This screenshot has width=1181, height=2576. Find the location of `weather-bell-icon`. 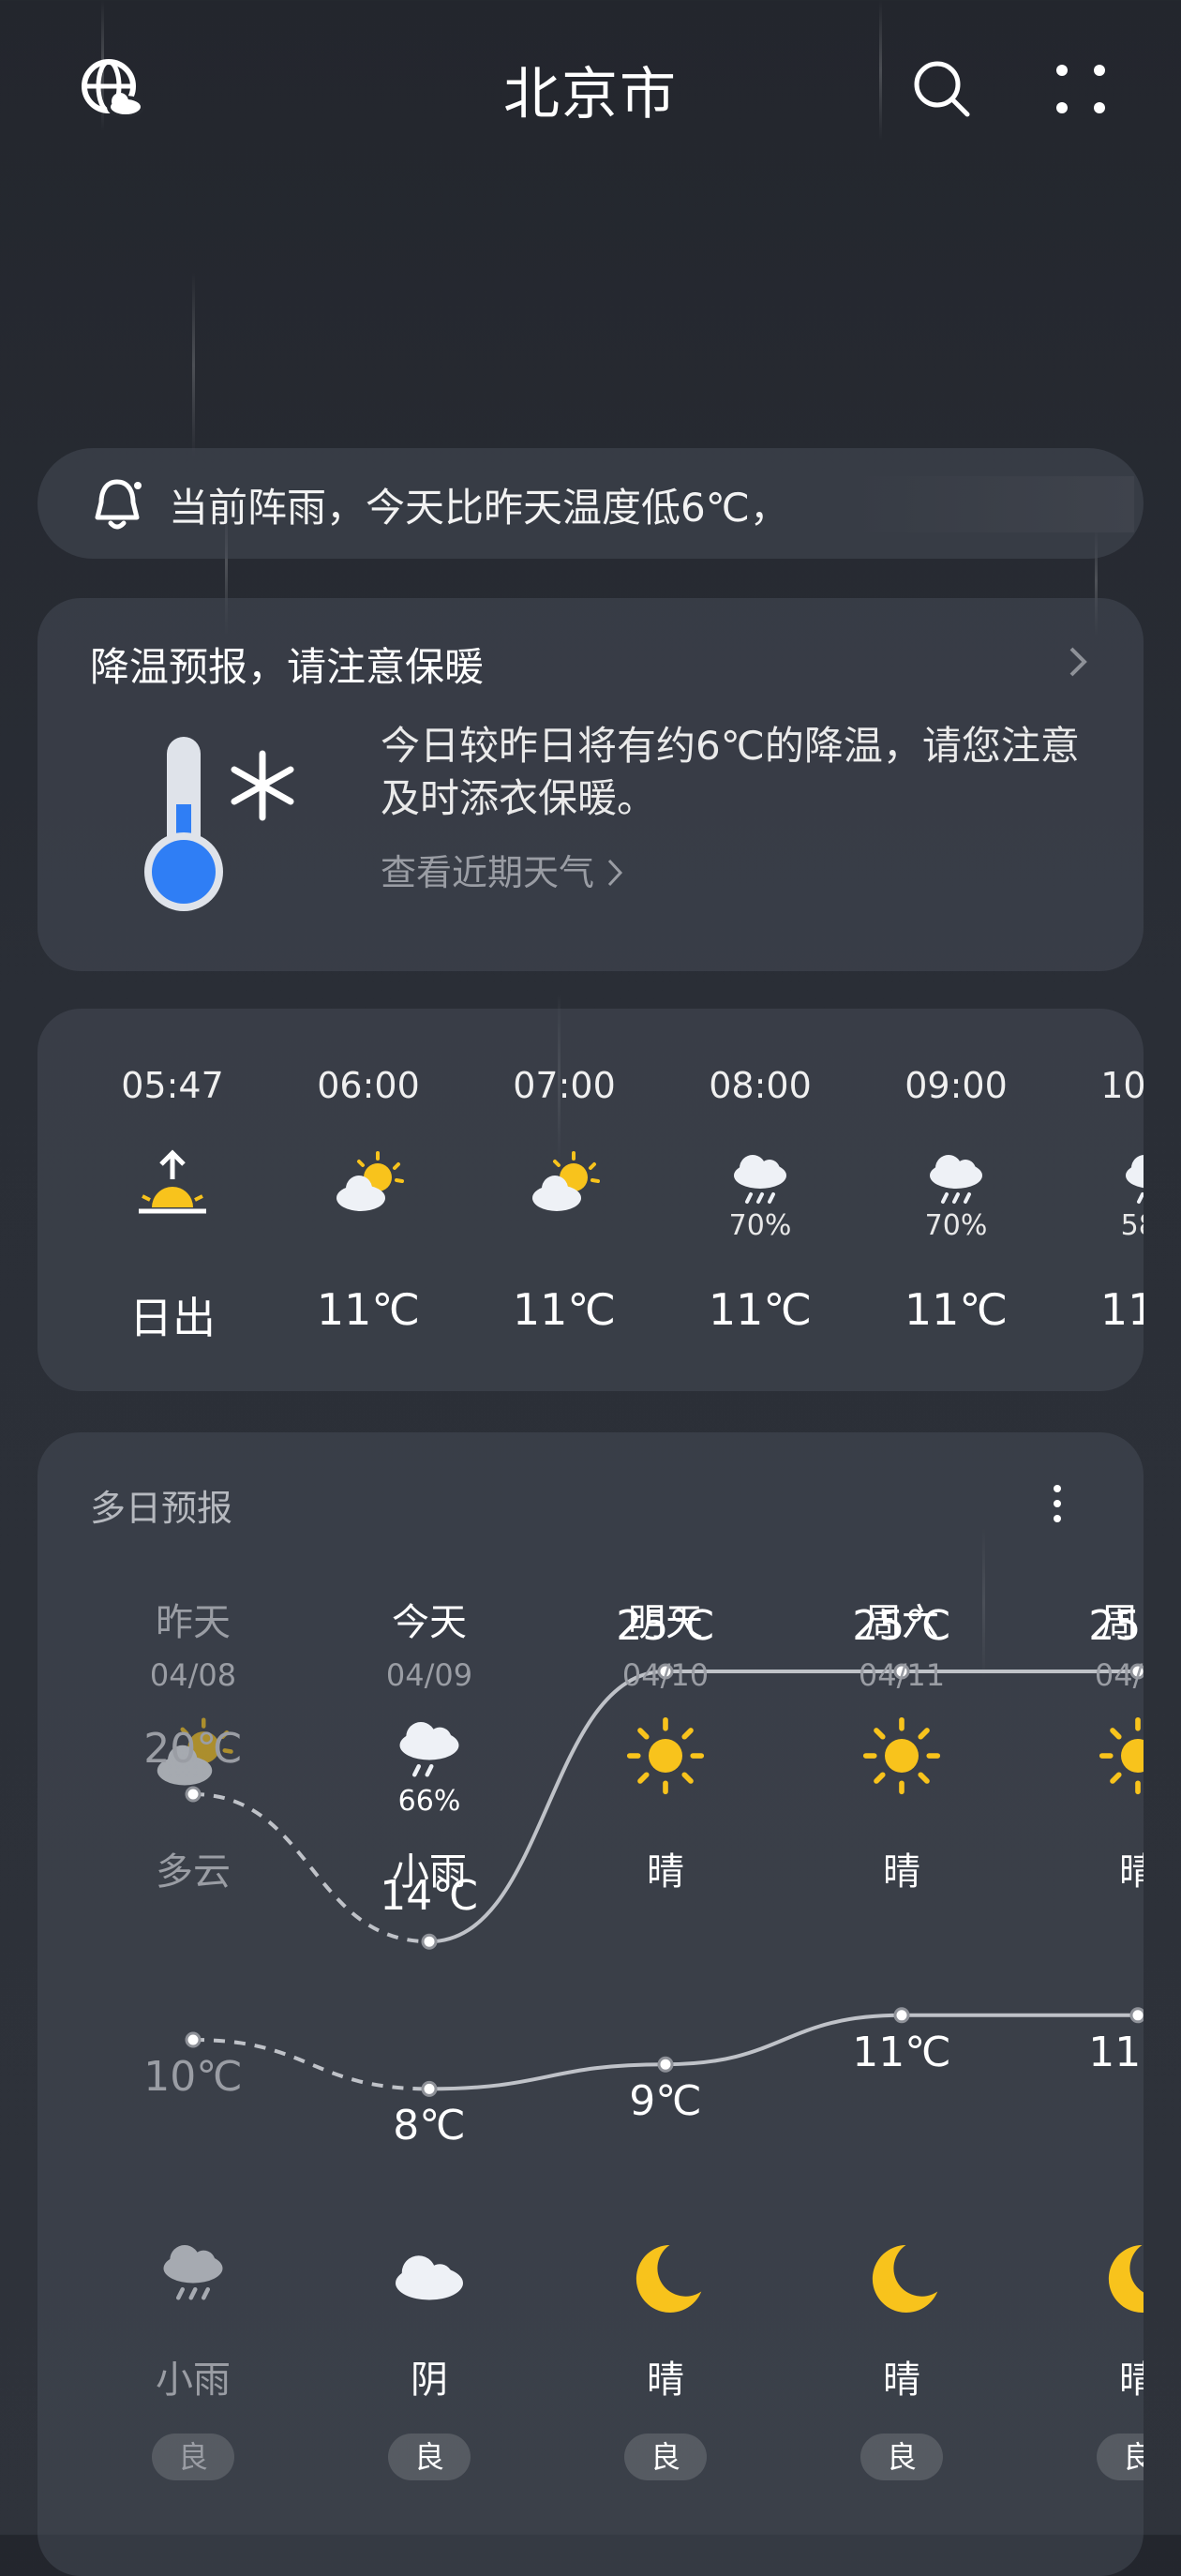

weather-bell-icon is located at coordinates (117, 503).